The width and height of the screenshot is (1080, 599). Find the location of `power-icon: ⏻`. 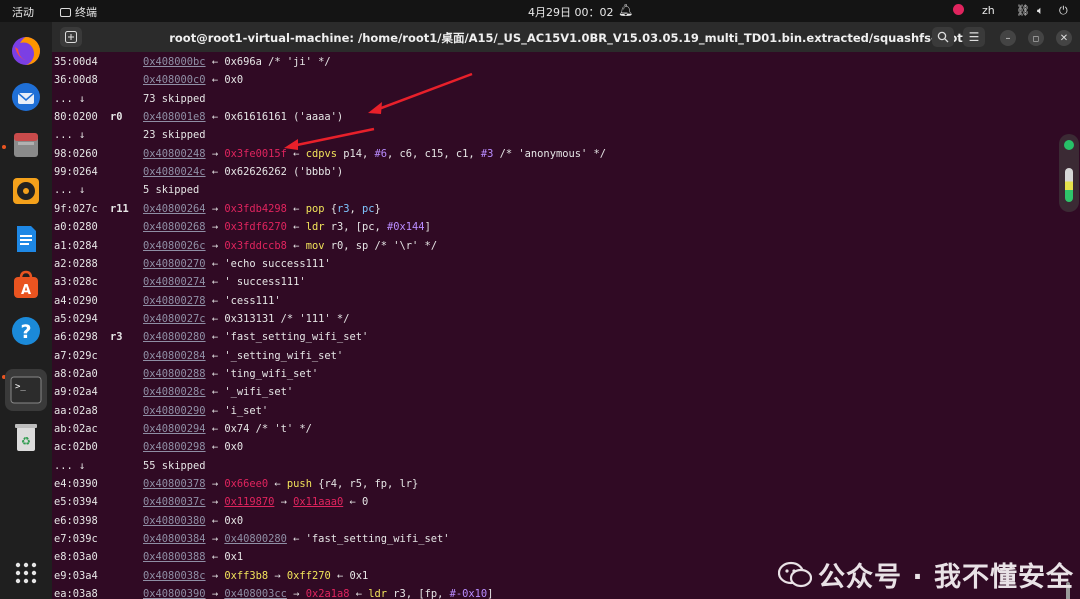

power-icon: ⏻ is located at coordinates (1063, 11).